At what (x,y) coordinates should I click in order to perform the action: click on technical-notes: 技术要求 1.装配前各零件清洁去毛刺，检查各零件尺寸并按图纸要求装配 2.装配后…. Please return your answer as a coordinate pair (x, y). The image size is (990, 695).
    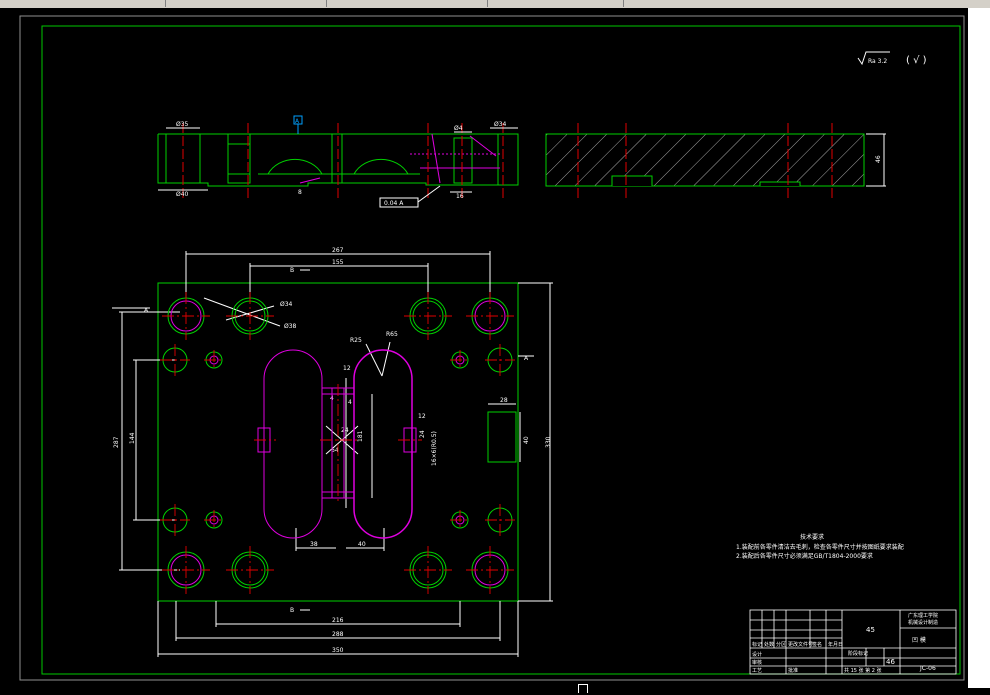
    Looking at the image, I should click on (820, 546).